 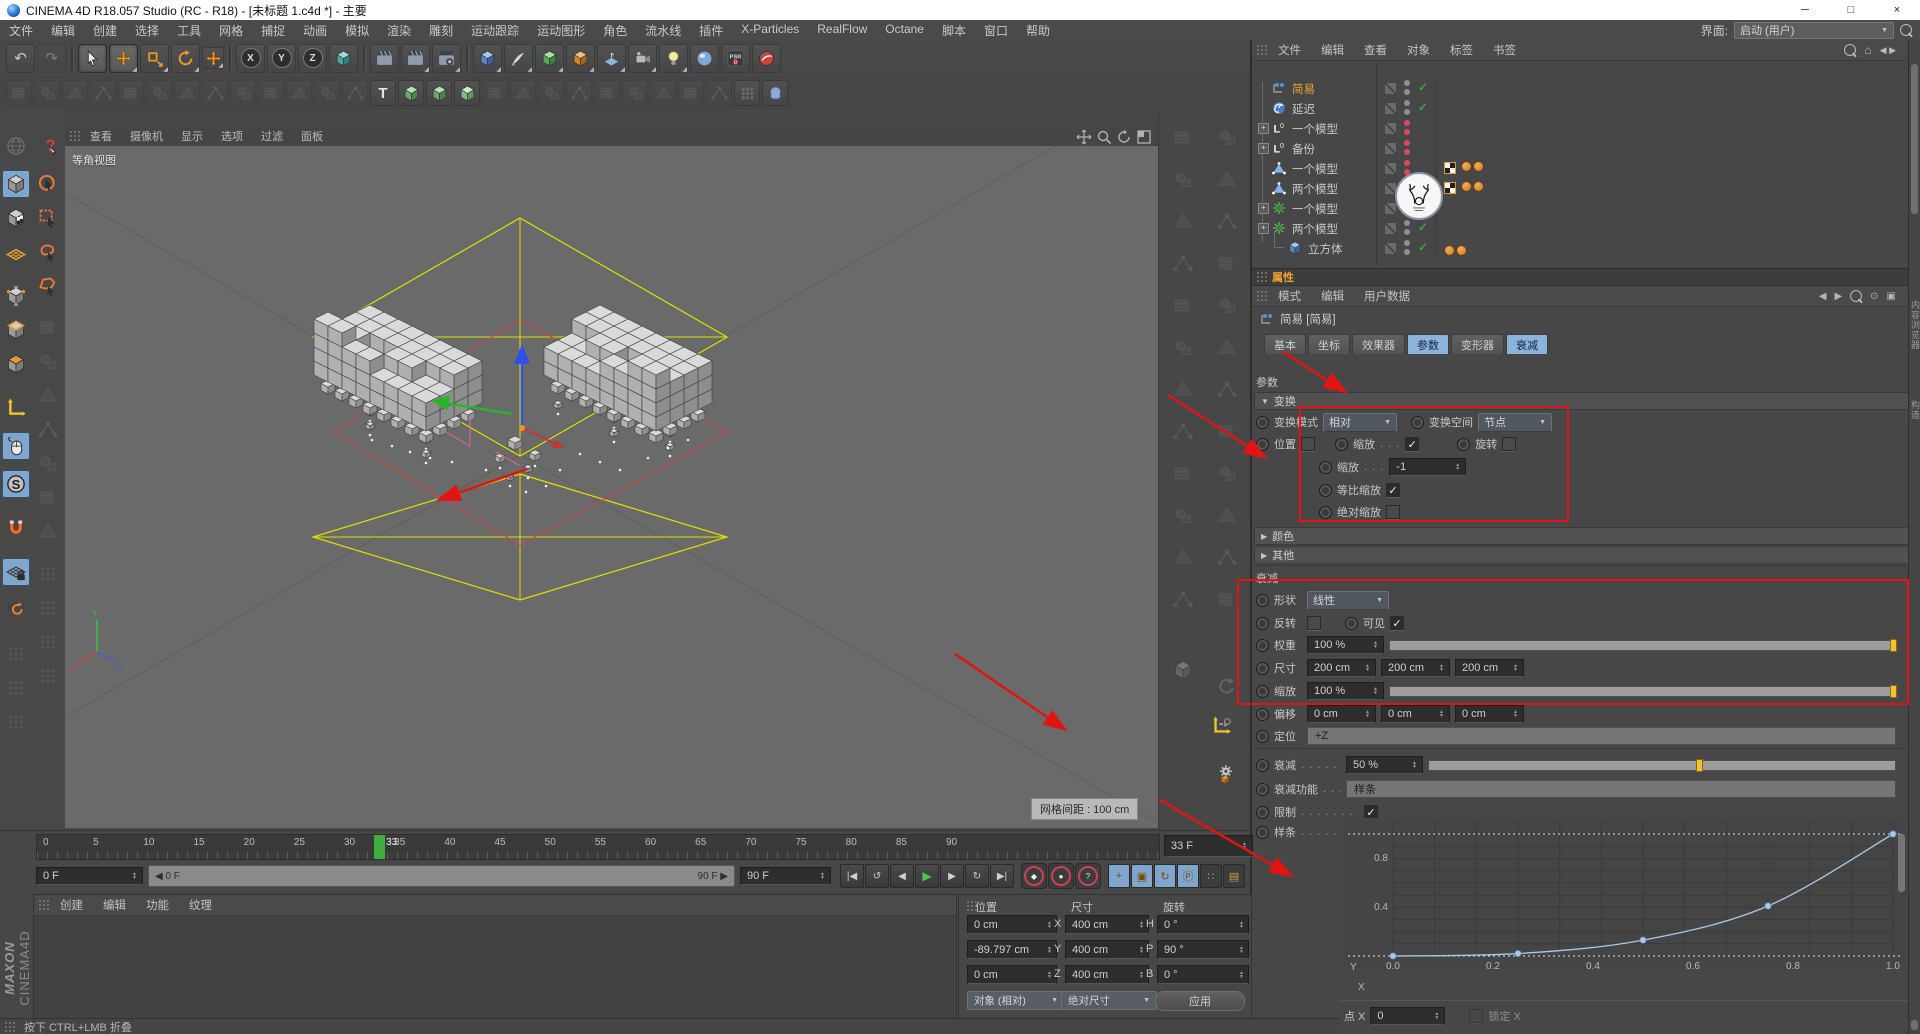 What do you see at coordinates (1393, 490) in the screenshot?
I see `uniform-scale-checkbox` at bounding box center [1393, 490].